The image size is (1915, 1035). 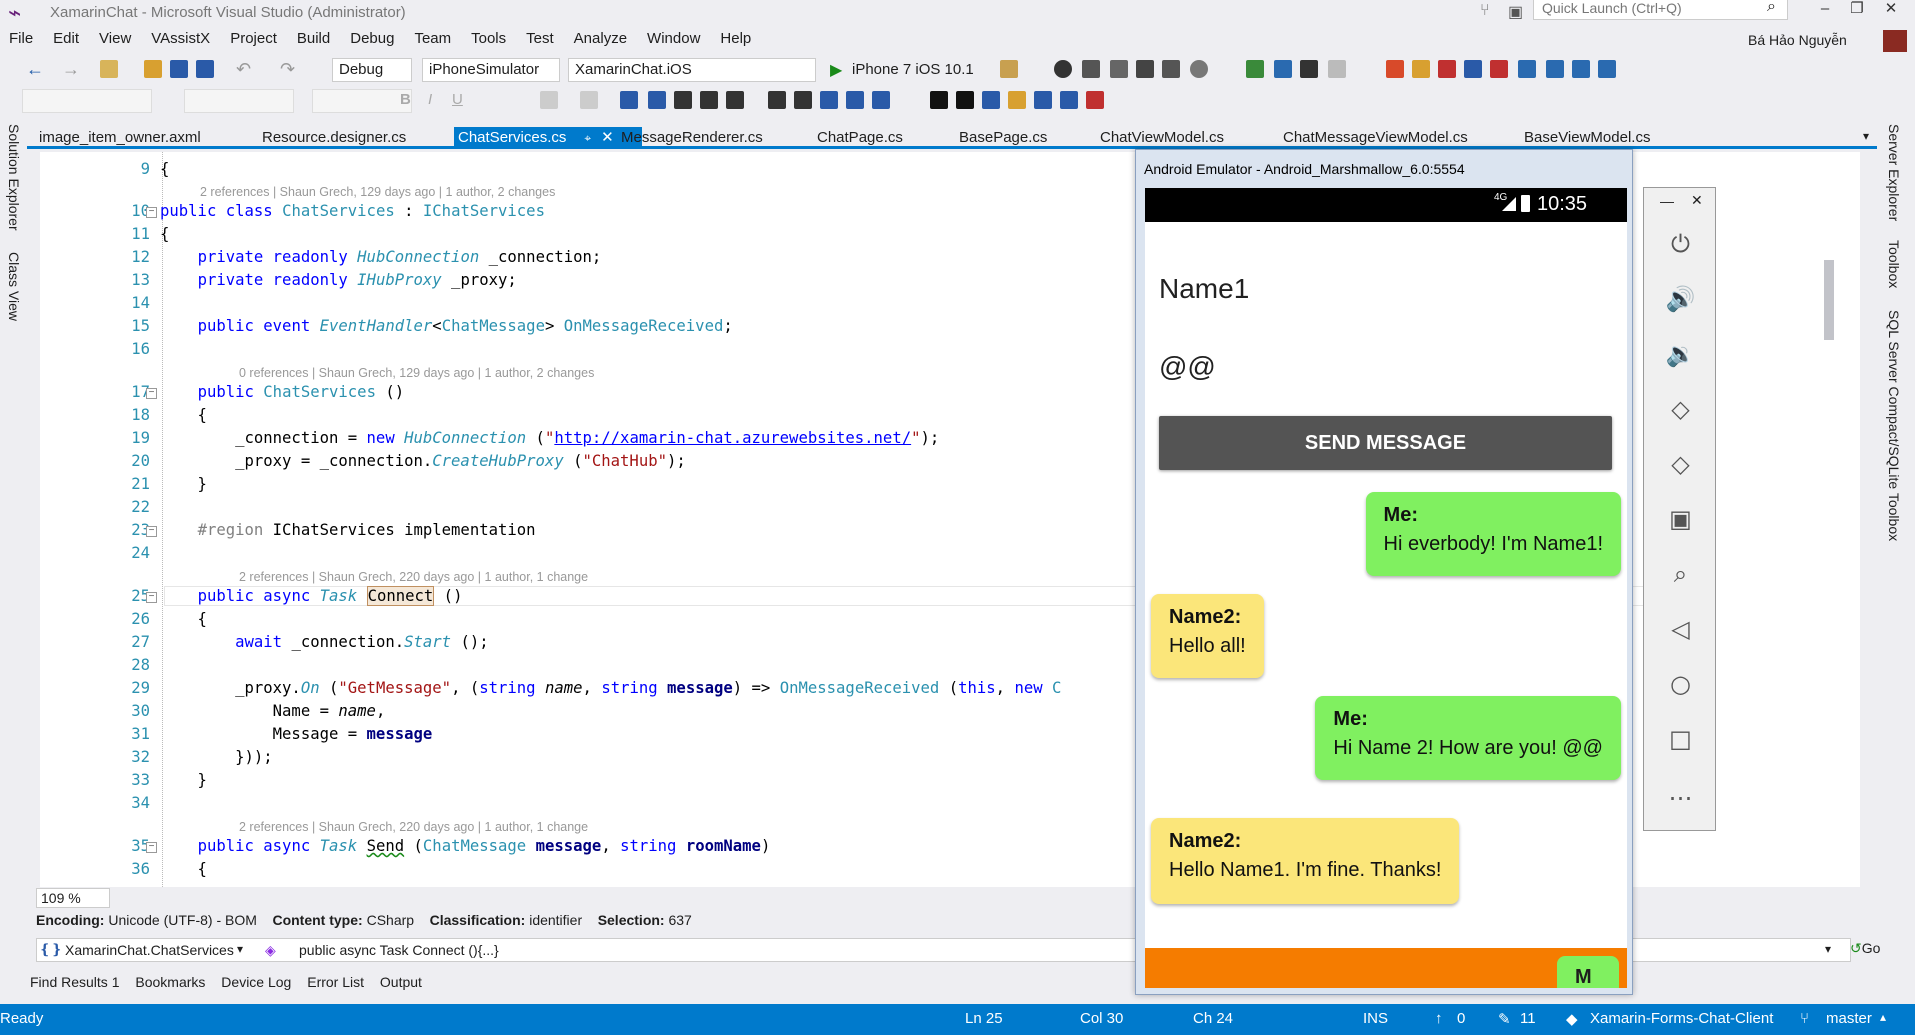 What do you see at coordinates (399, 950) in the screenshot?
I see `member-select: public async Task Connect (){...}` at bounding box center [399, 950].